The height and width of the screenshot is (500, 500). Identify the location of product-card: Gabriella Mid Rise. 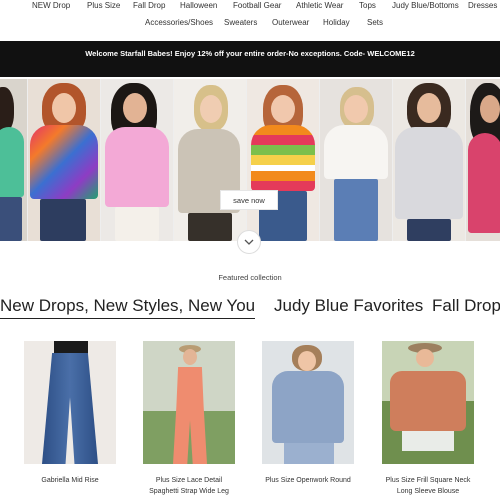
(70, 413).